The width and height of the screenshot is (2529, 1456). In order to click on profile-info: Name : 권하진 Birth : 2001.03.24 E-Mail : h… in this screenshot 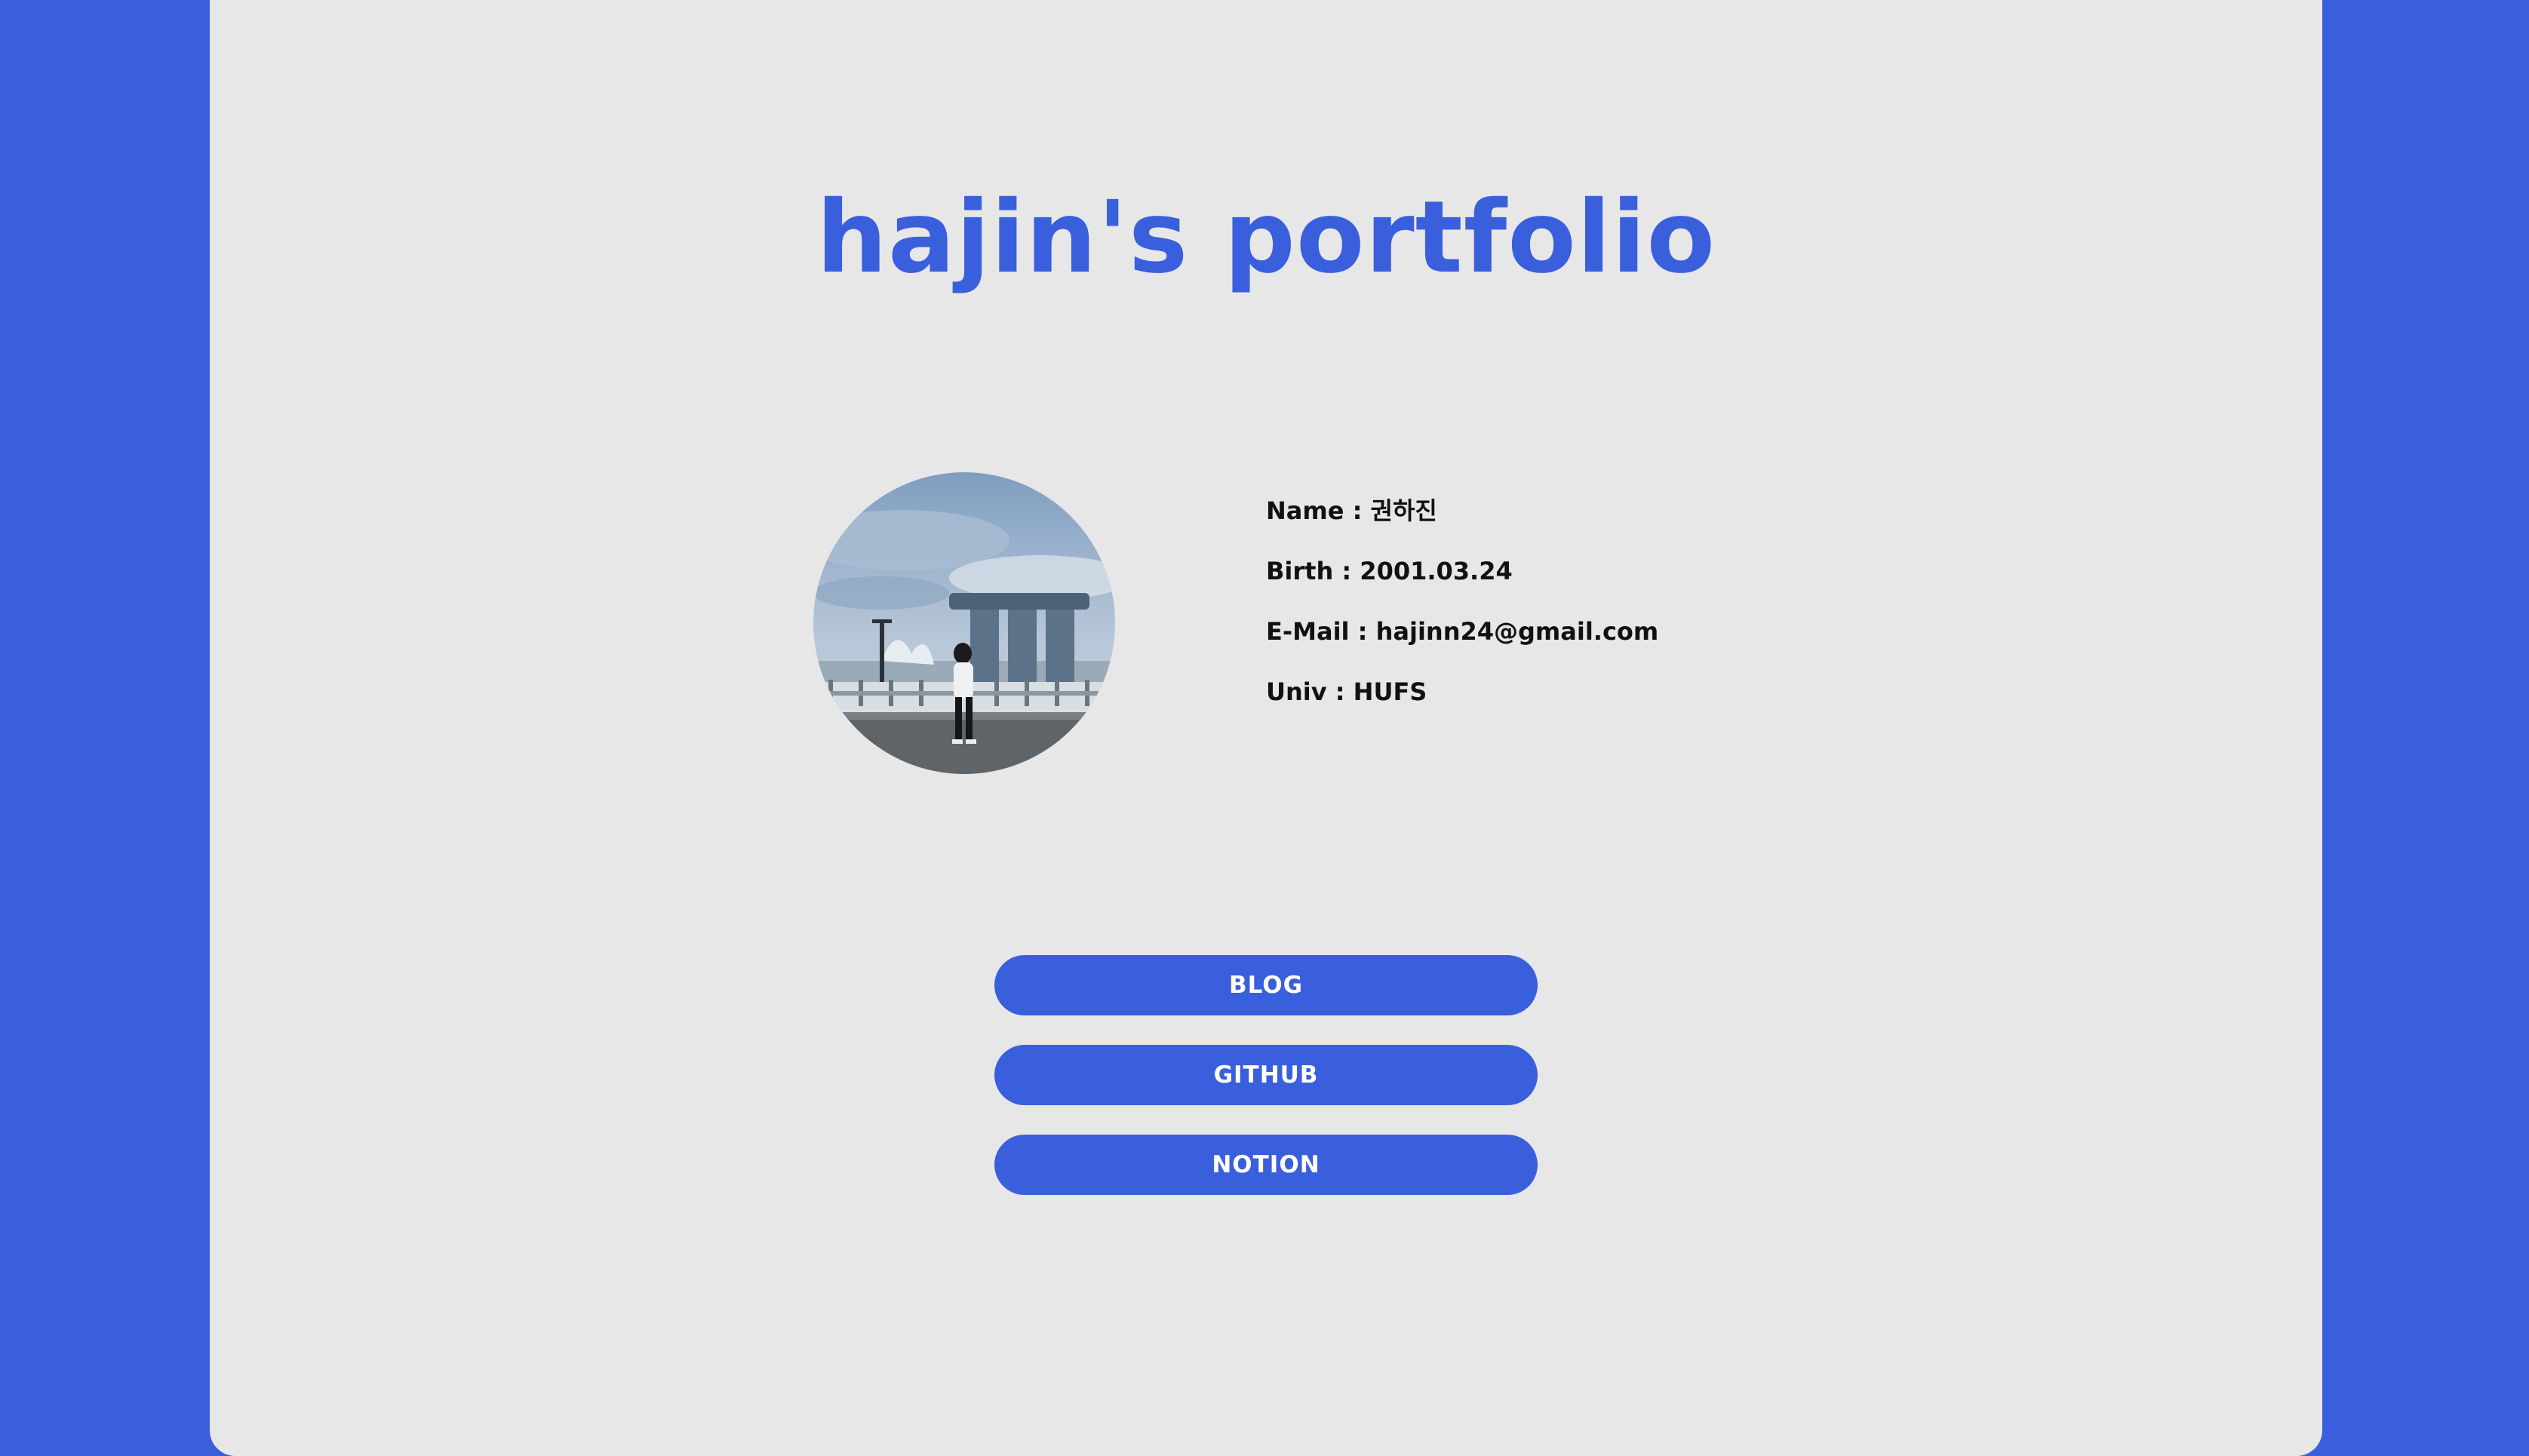, I will do `click(1462, 612)`.